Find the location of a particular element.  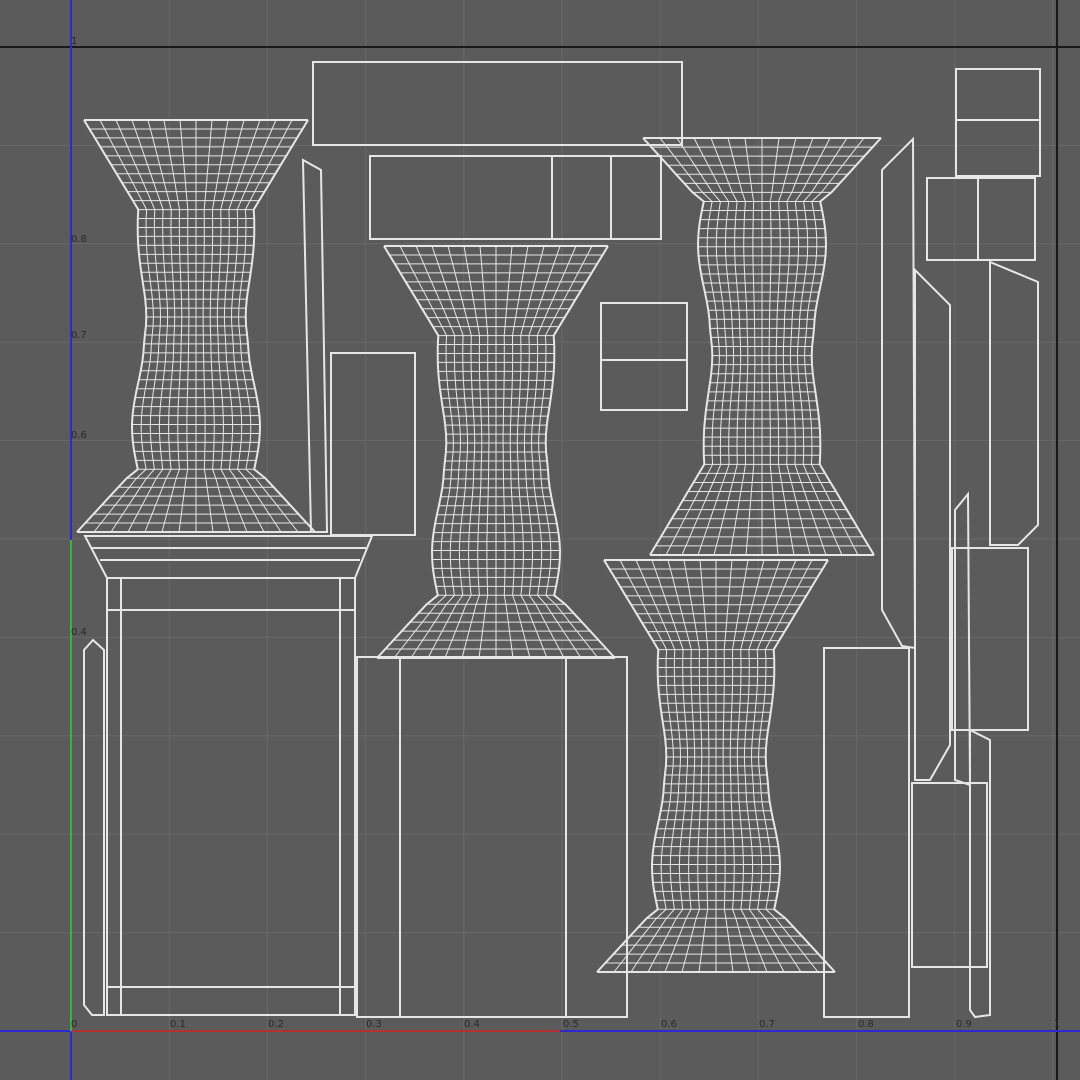

u-label-0.1: 0.1 is located at coordinates (178, 1024).